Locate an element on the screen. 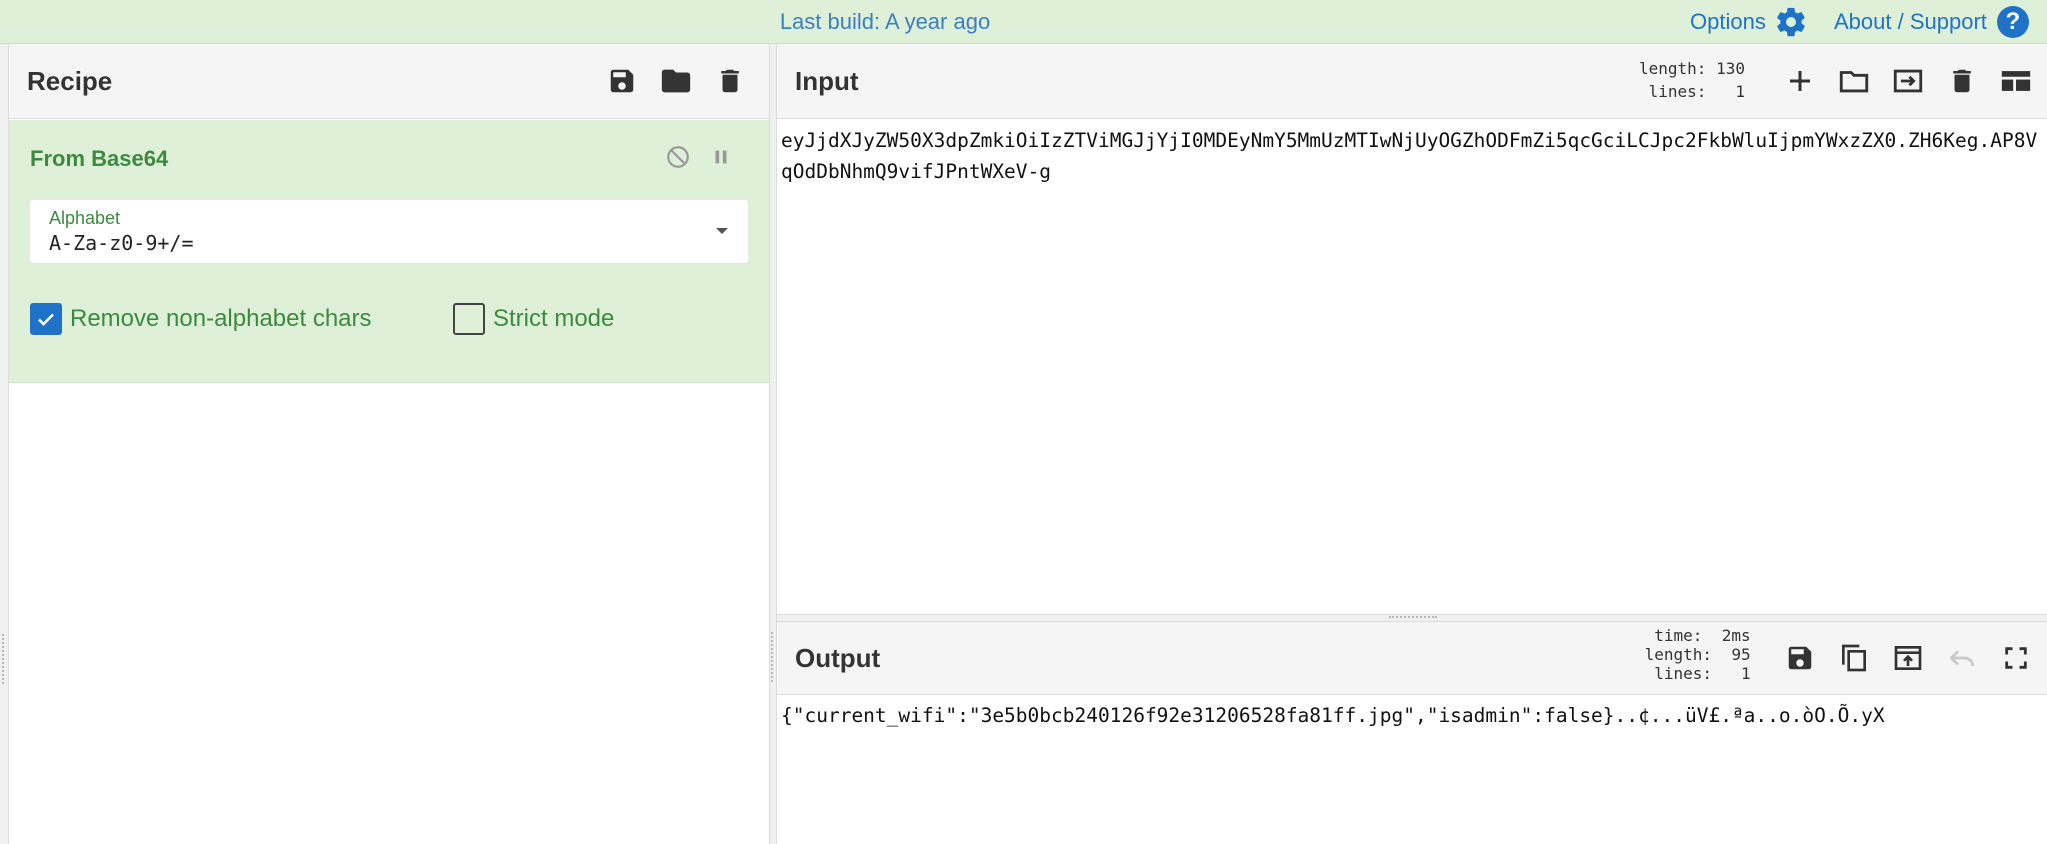 Image resolution: width=2047 pixels, height=844 pixels. undo-button is located at coordinates (1962, 658).